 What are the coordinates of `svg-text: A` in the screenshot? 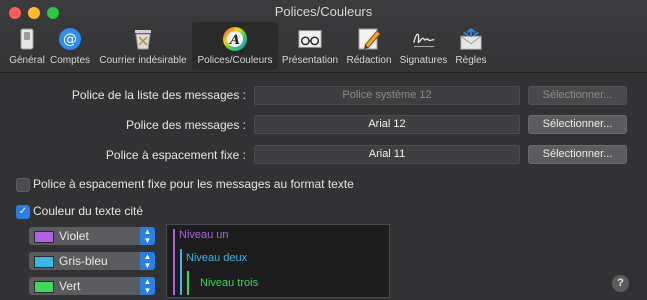 It's located at (234, 40).